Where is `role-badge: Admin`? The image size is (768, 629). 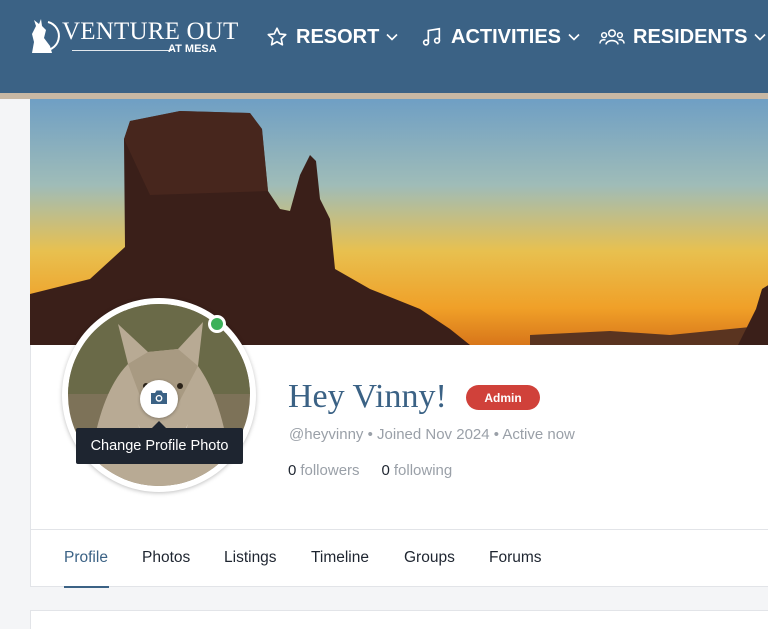
role-badge: Admin is located at coordinates (503, 397).